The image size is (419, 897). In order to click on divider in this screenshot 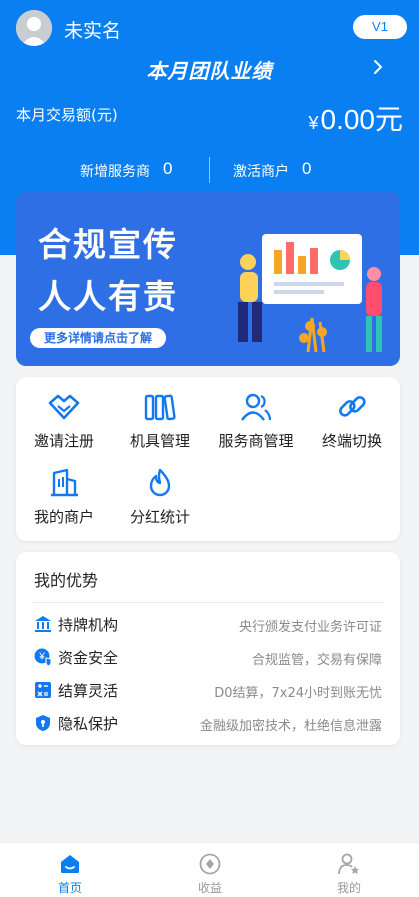, I will do `click(208, 602)`.